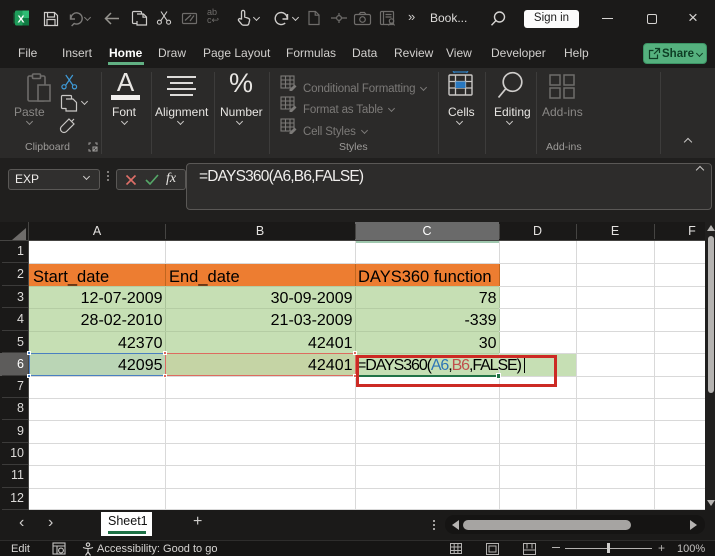 The width and height of the screenshot is (715, 556). Describe the element at coordinates (20, 19) in the screenshot. I see `svg-text: X` at that location.